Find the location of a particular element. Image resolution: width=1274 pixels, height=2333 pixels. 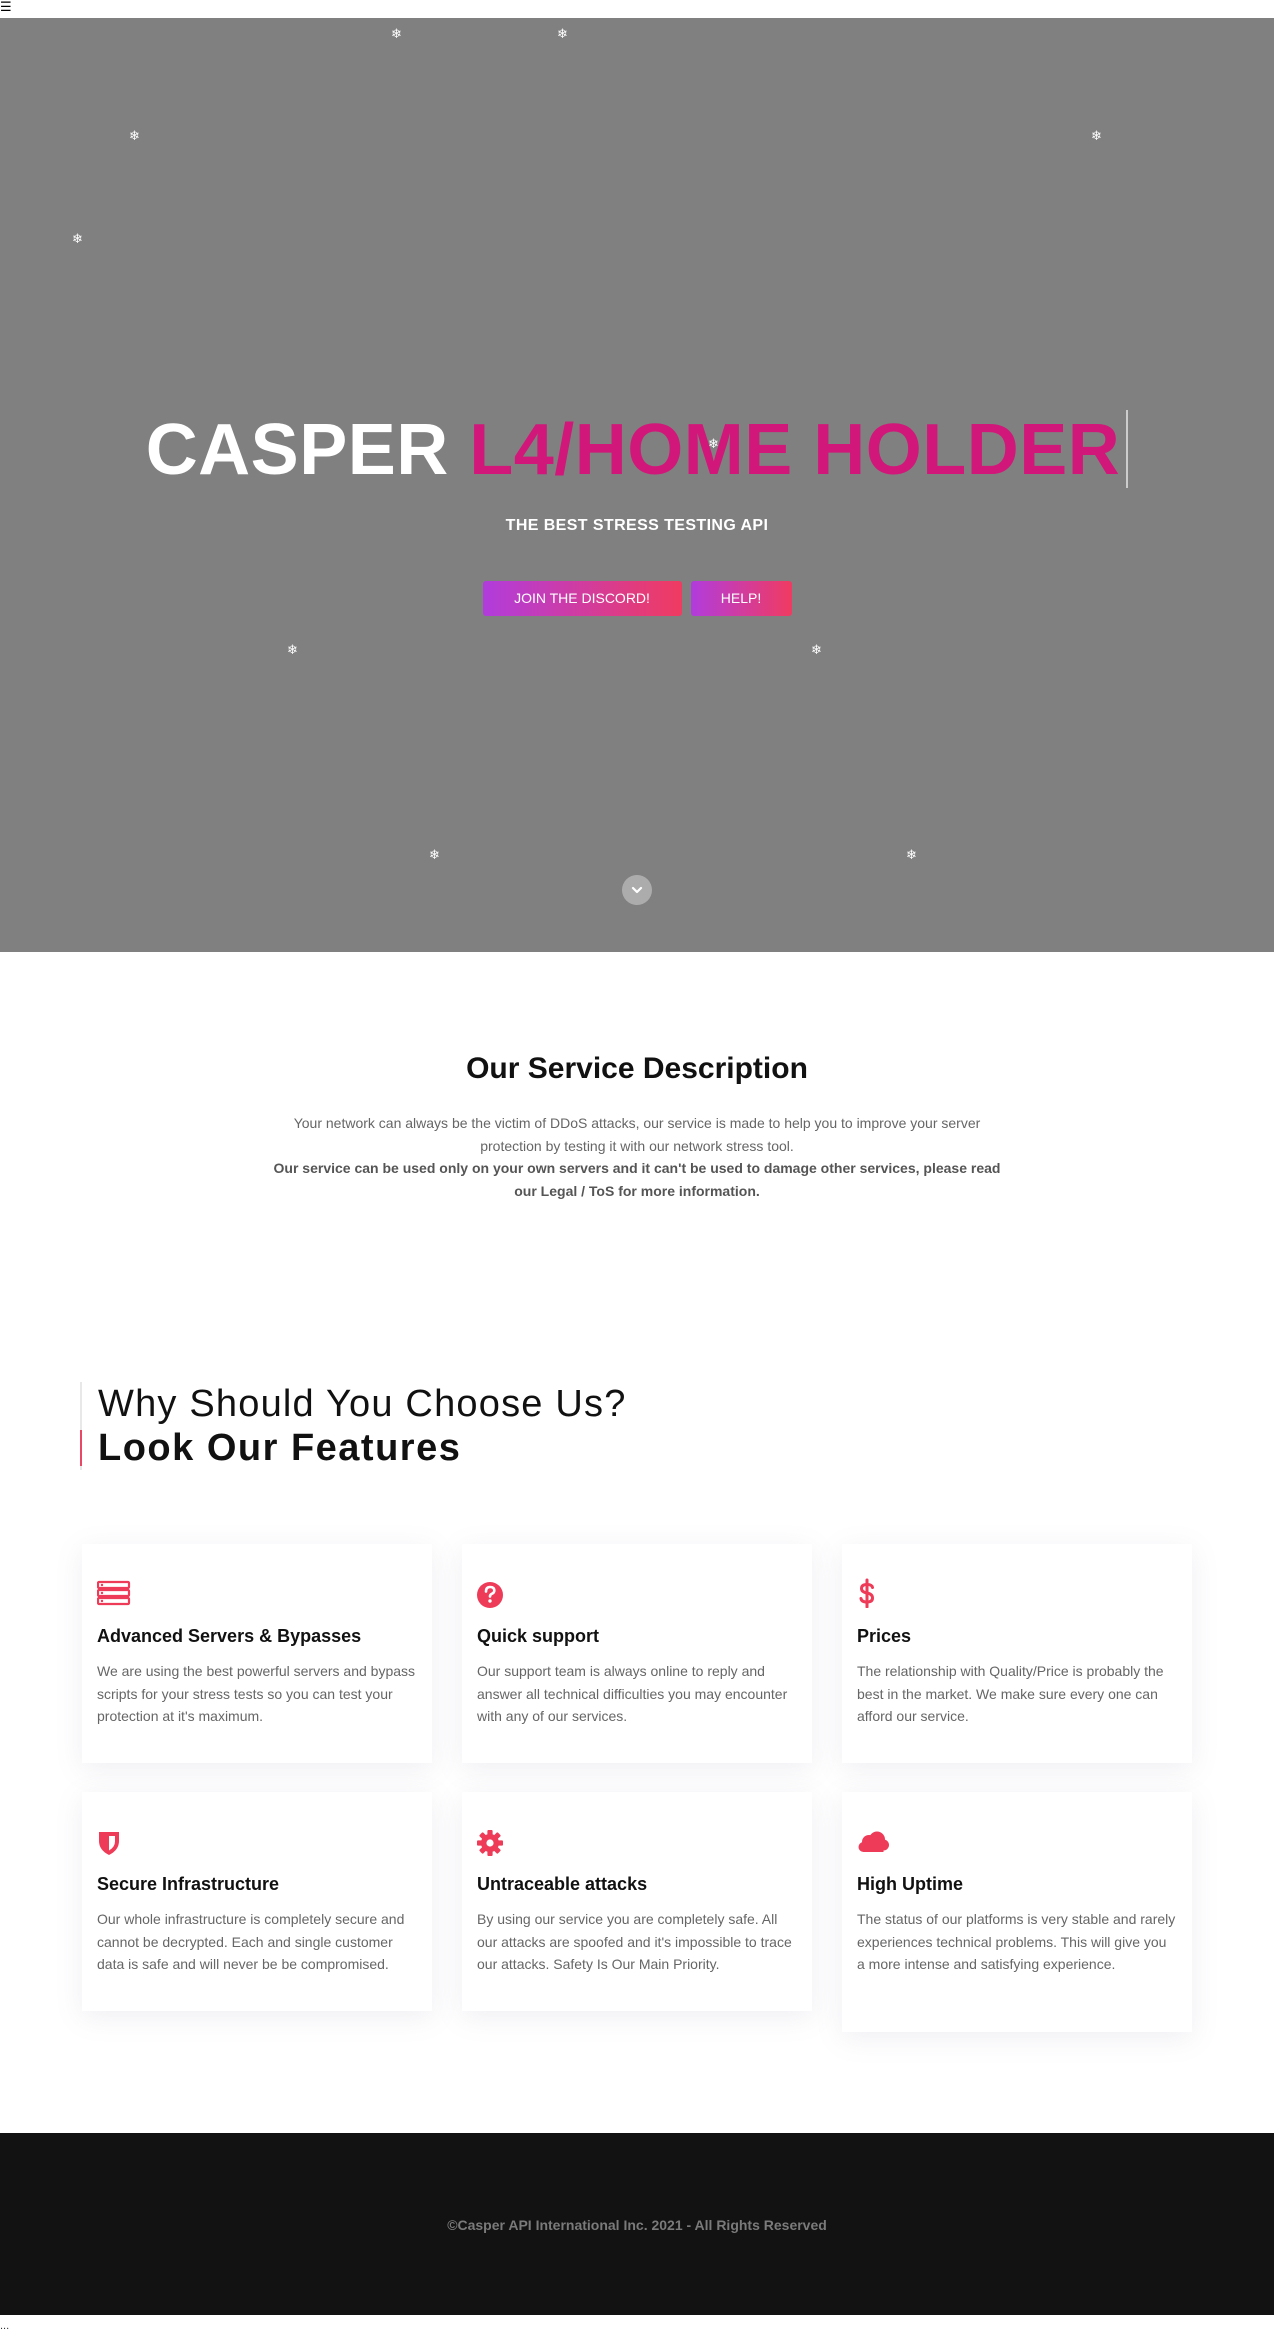

join-discord-button: JOIN THE DISCORD! is located at coordinates (582, 598).